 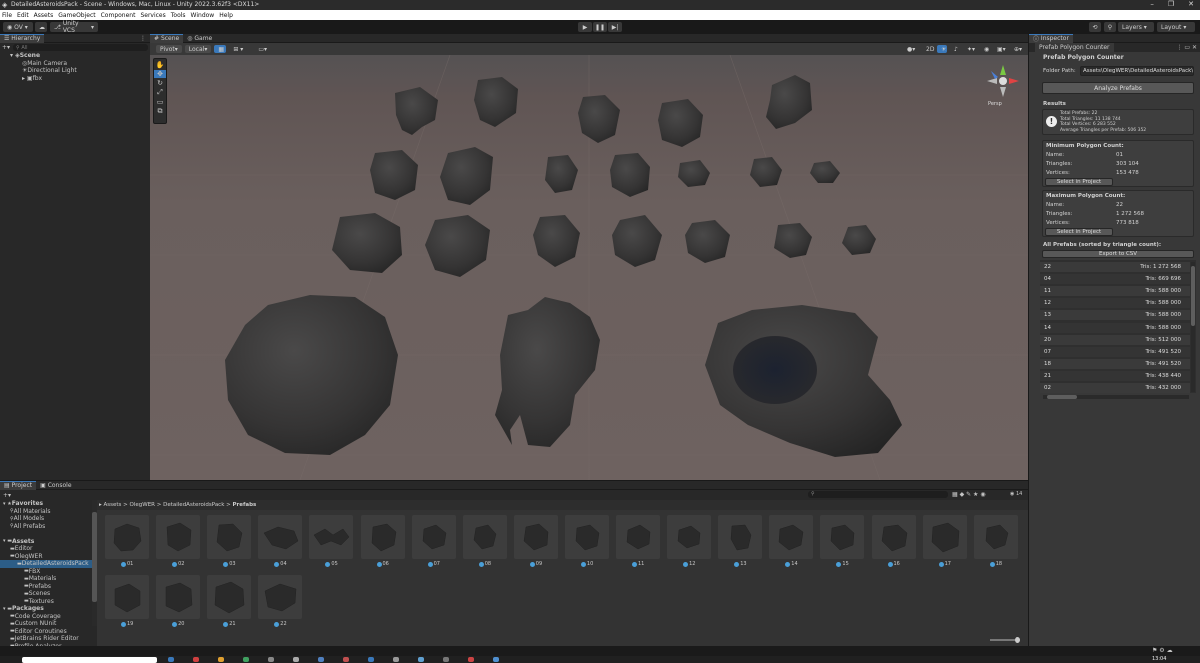 What do you see at coordinates (1115, 267) in the screenshot?
I see `prefab-list-row: 22 Tris: 1 272 568` at bounding box center [1115, 267].